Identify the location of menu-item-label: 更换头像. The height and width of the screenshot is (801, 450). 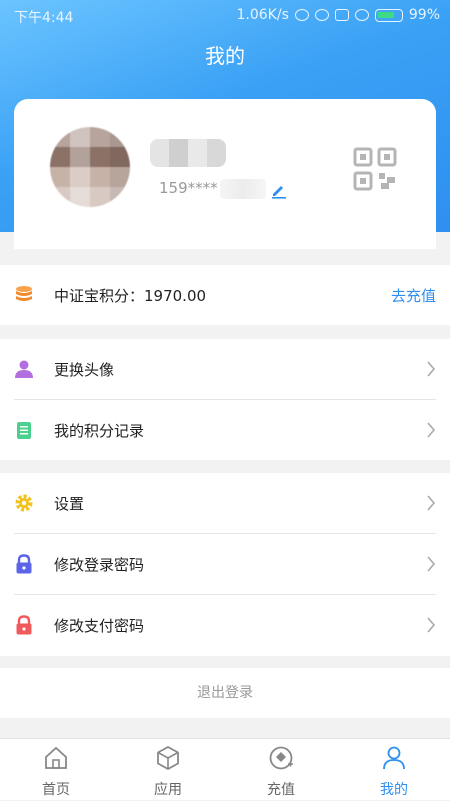
(84, 369).